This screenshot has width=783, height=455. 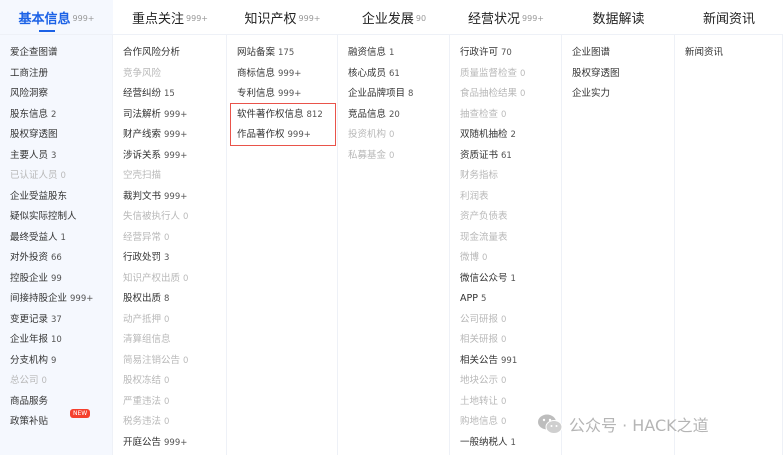 I want to click on tab-2: 知识产权 999+, so click(x=282, y=17).